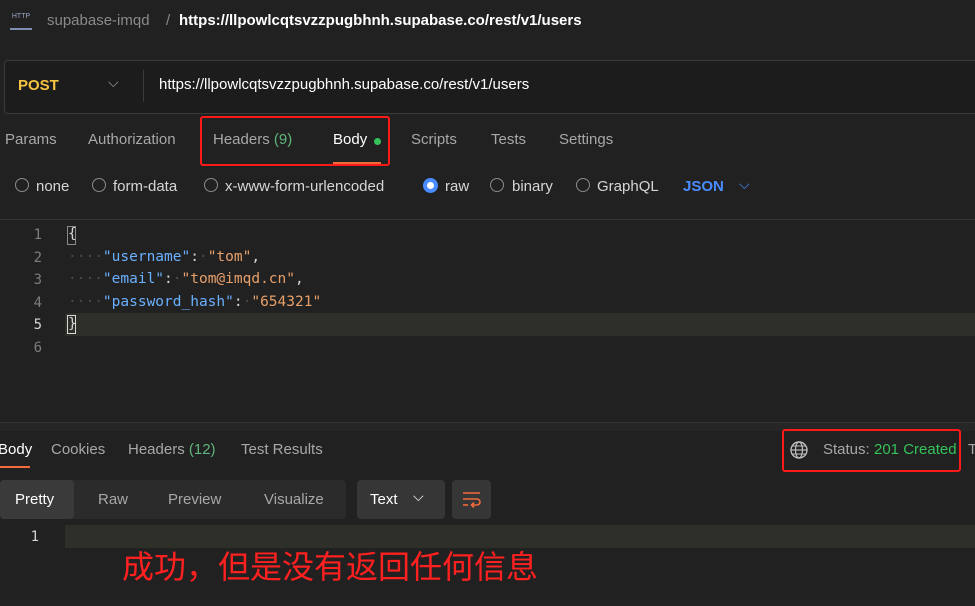  I want to click on radio-none-label: none, so click(52, 186).